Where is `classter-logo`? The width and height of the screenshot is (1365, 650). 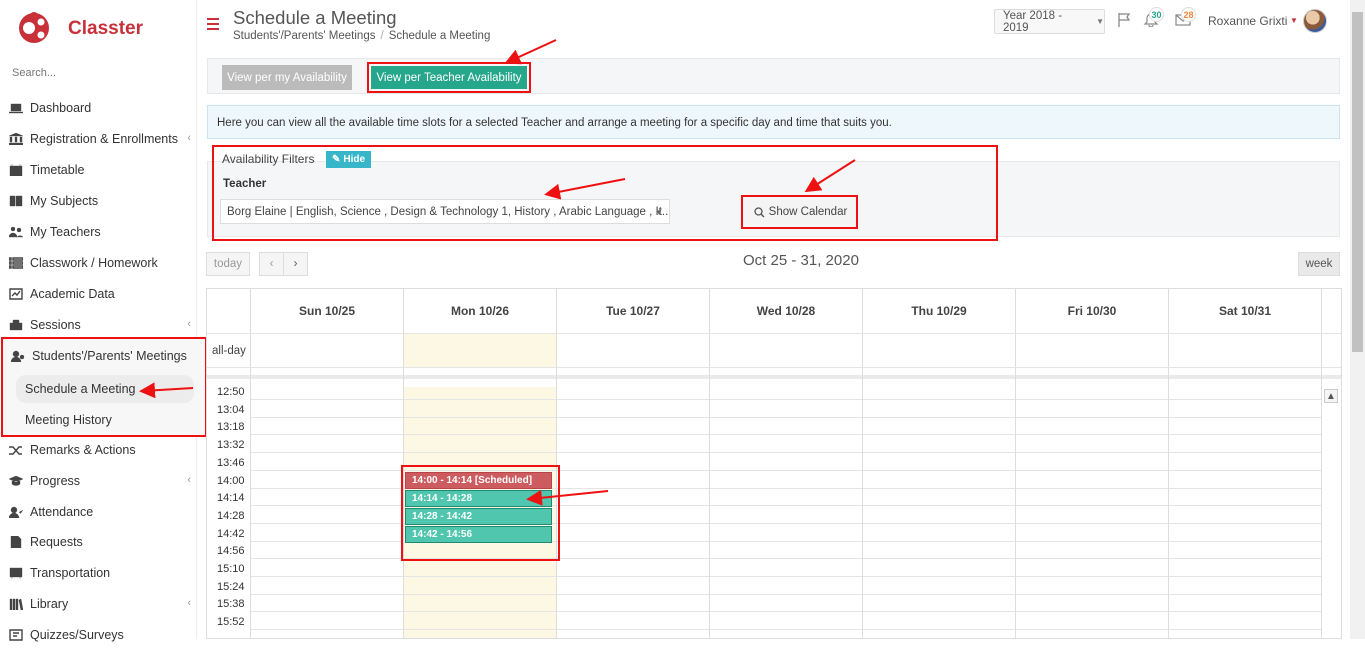 classter-logo is located at coordinates (34, 28).